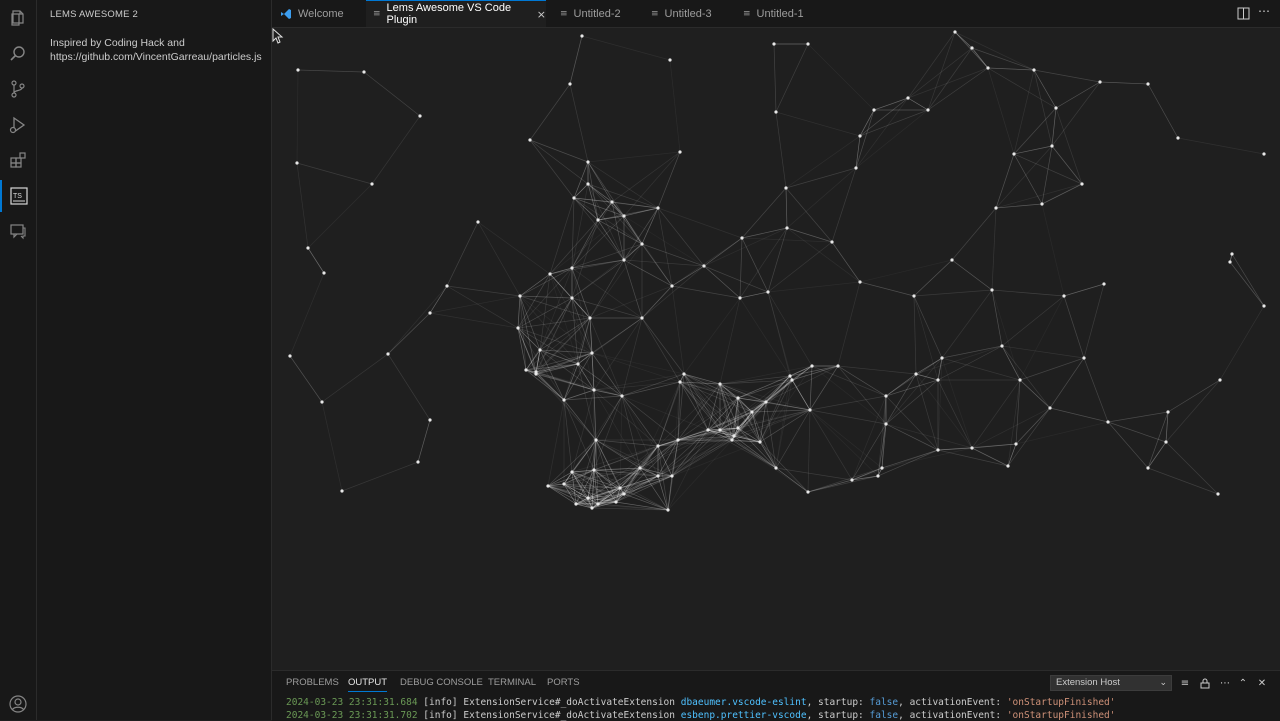 The image size is (1280, 721). I want to click on tab-untitled-2: ≡ Untitled-2, so click(600, 13).